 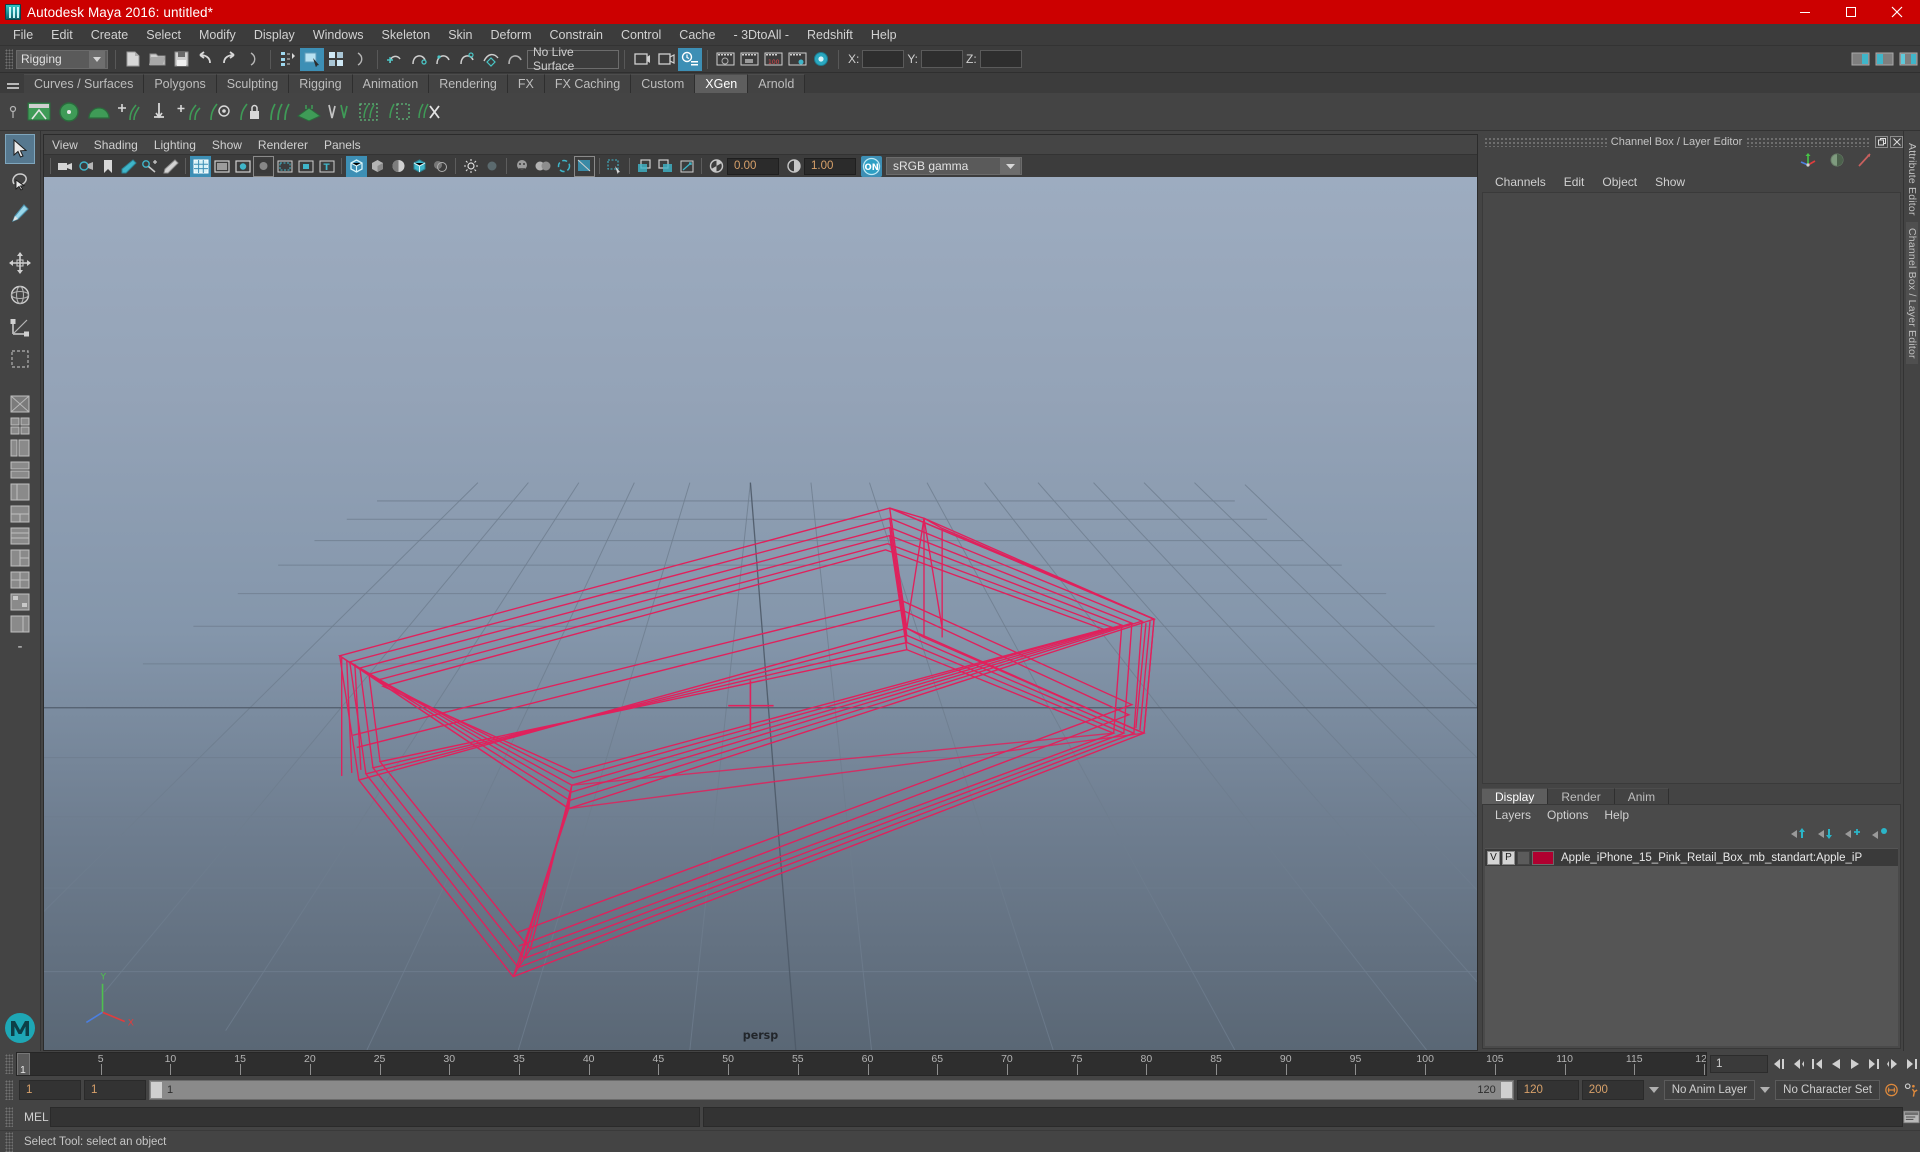 I want to click on single-perspective-layout, so click(x=20, y=404).